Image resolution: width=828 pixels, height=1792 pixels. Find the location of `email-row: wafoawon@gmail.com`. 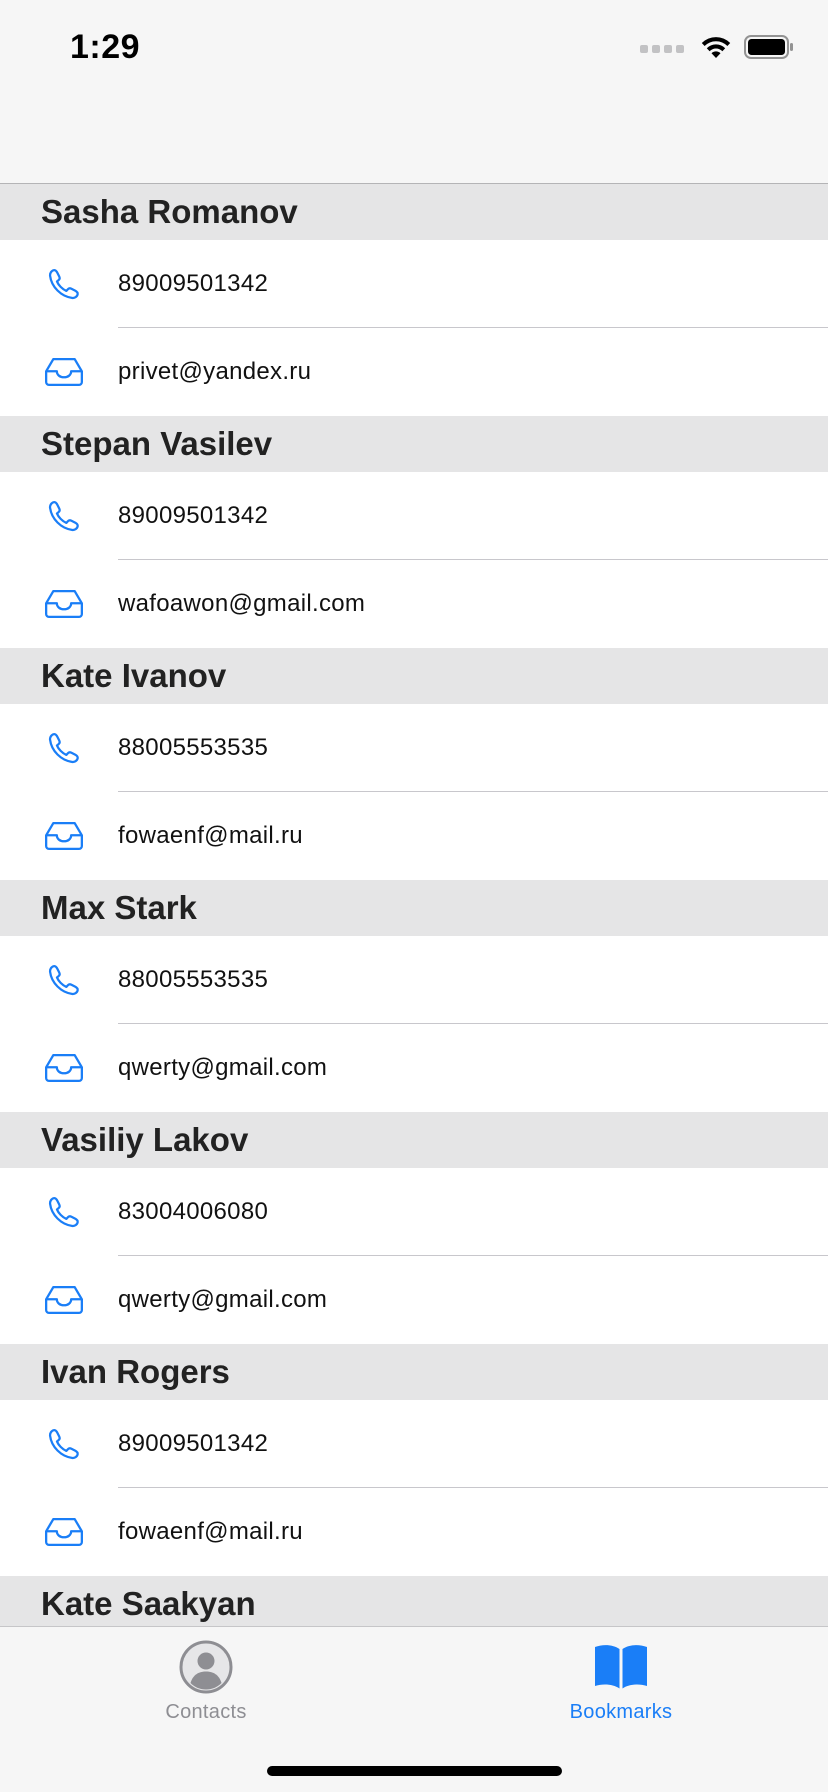

email-row: wafoawon@gmail.com is located at coordinates (414, 604).